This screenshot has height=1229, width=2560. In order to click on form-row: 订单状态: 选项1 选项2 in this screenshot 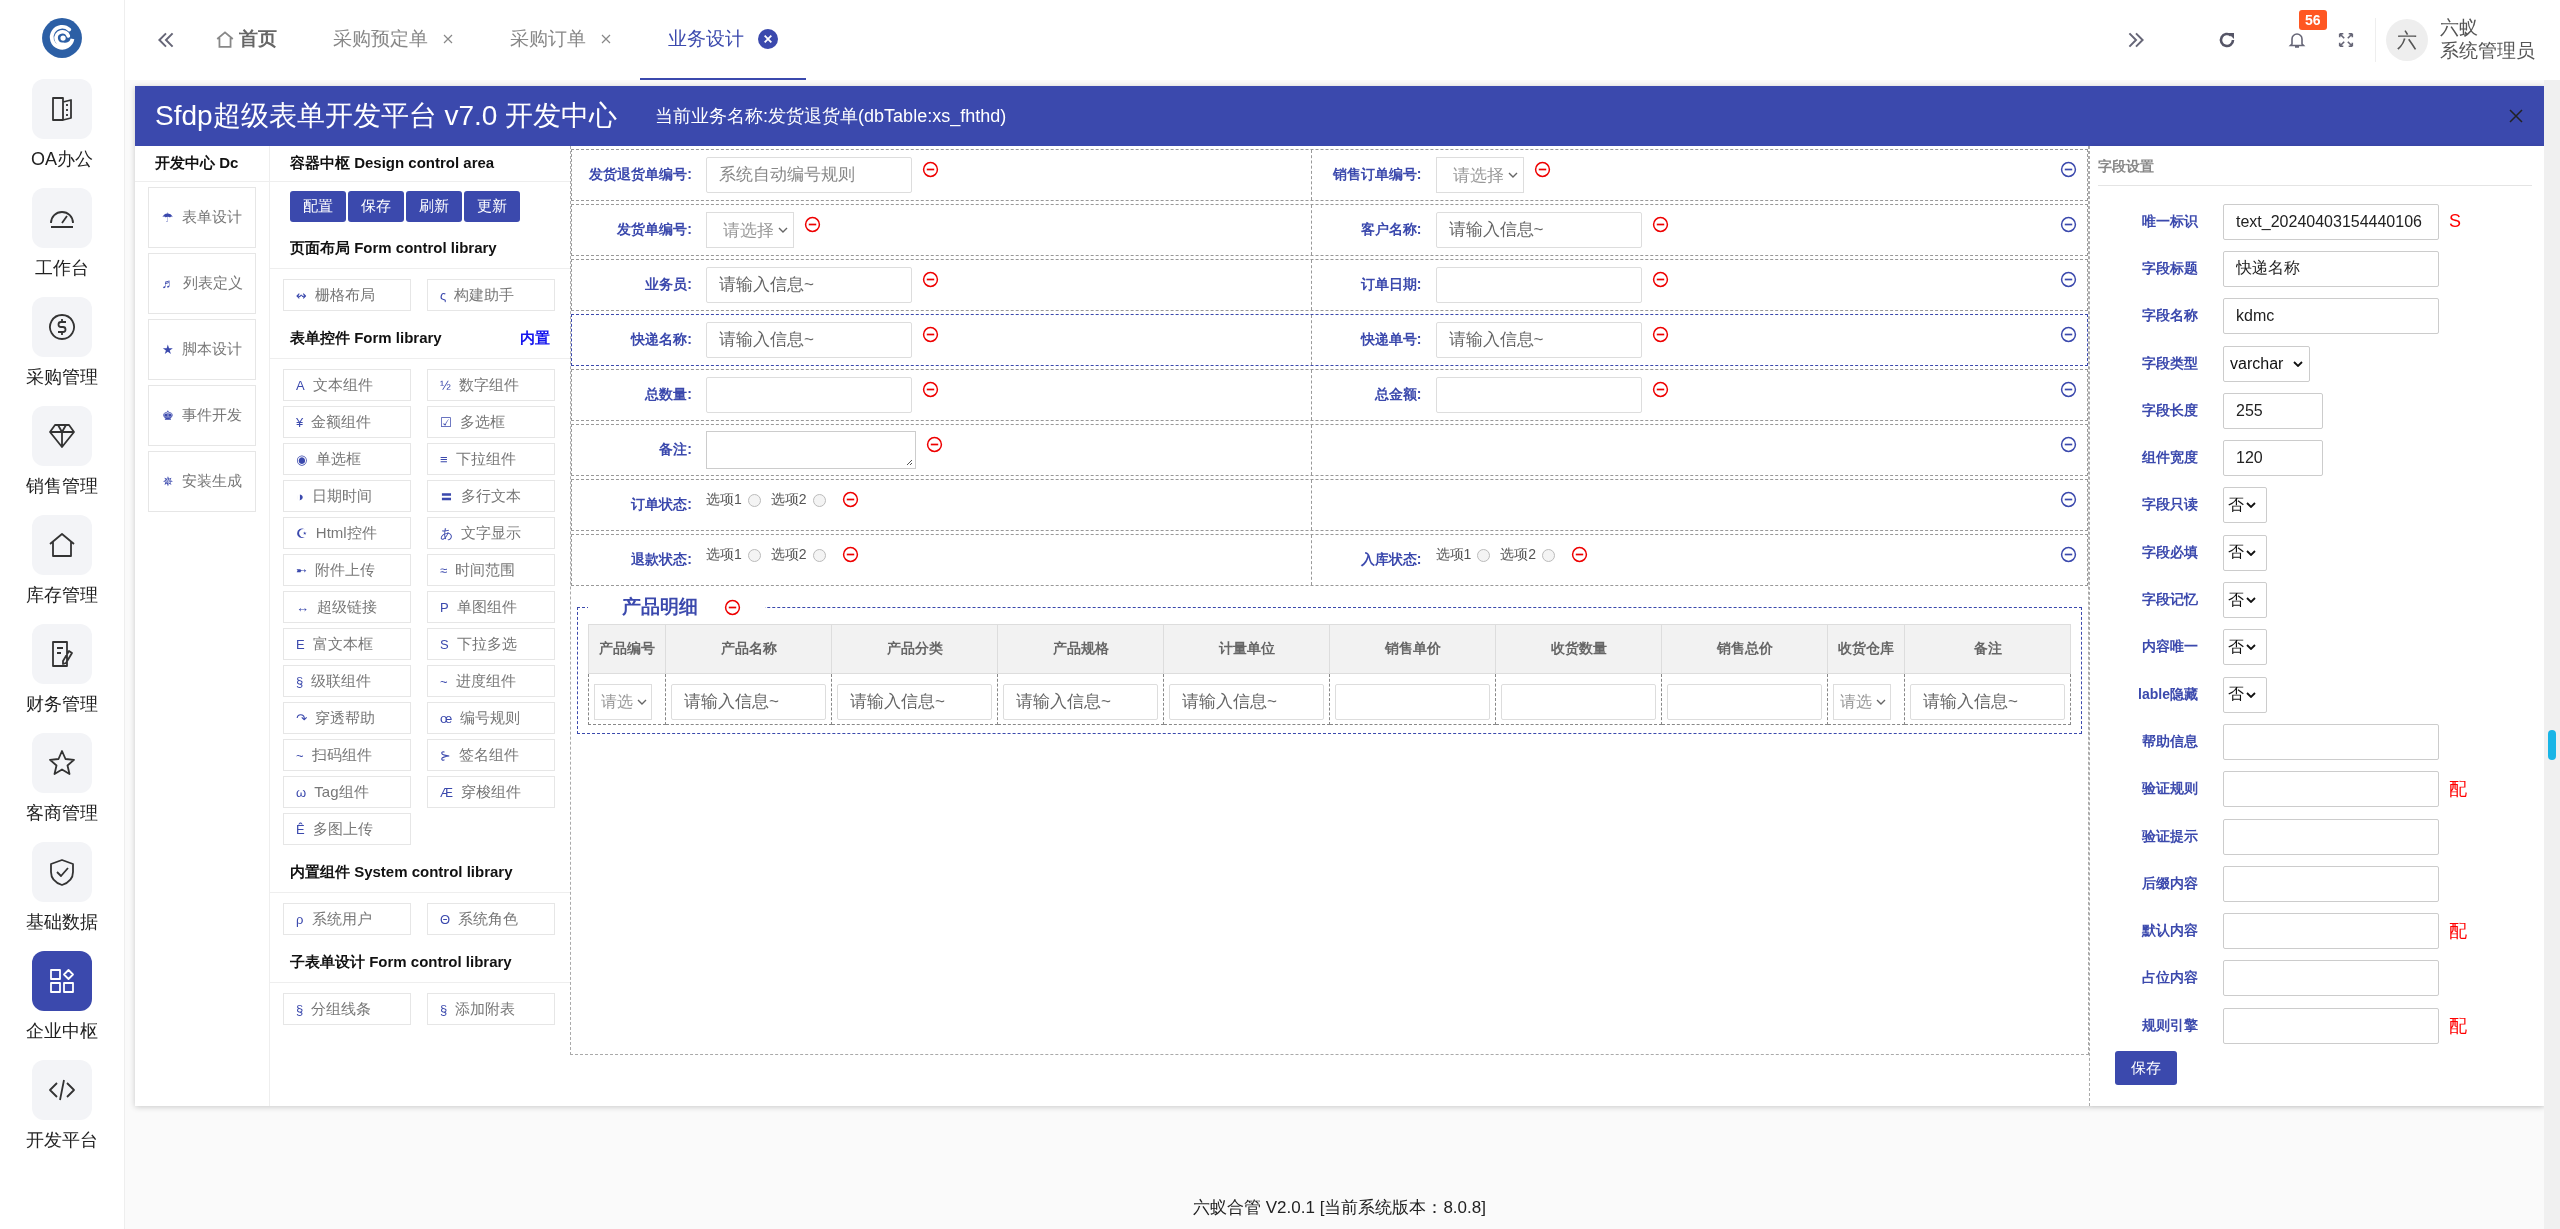, I will do `click(1329, 505)`.